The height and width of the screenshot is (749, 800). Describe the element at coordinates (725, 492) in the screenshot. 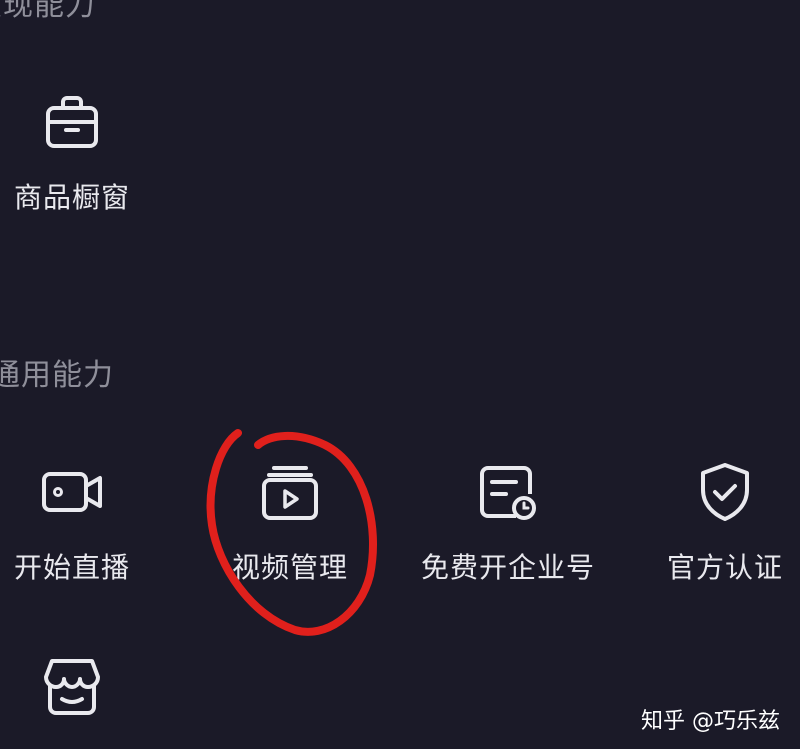

I see `shield-check-icon` at that location.